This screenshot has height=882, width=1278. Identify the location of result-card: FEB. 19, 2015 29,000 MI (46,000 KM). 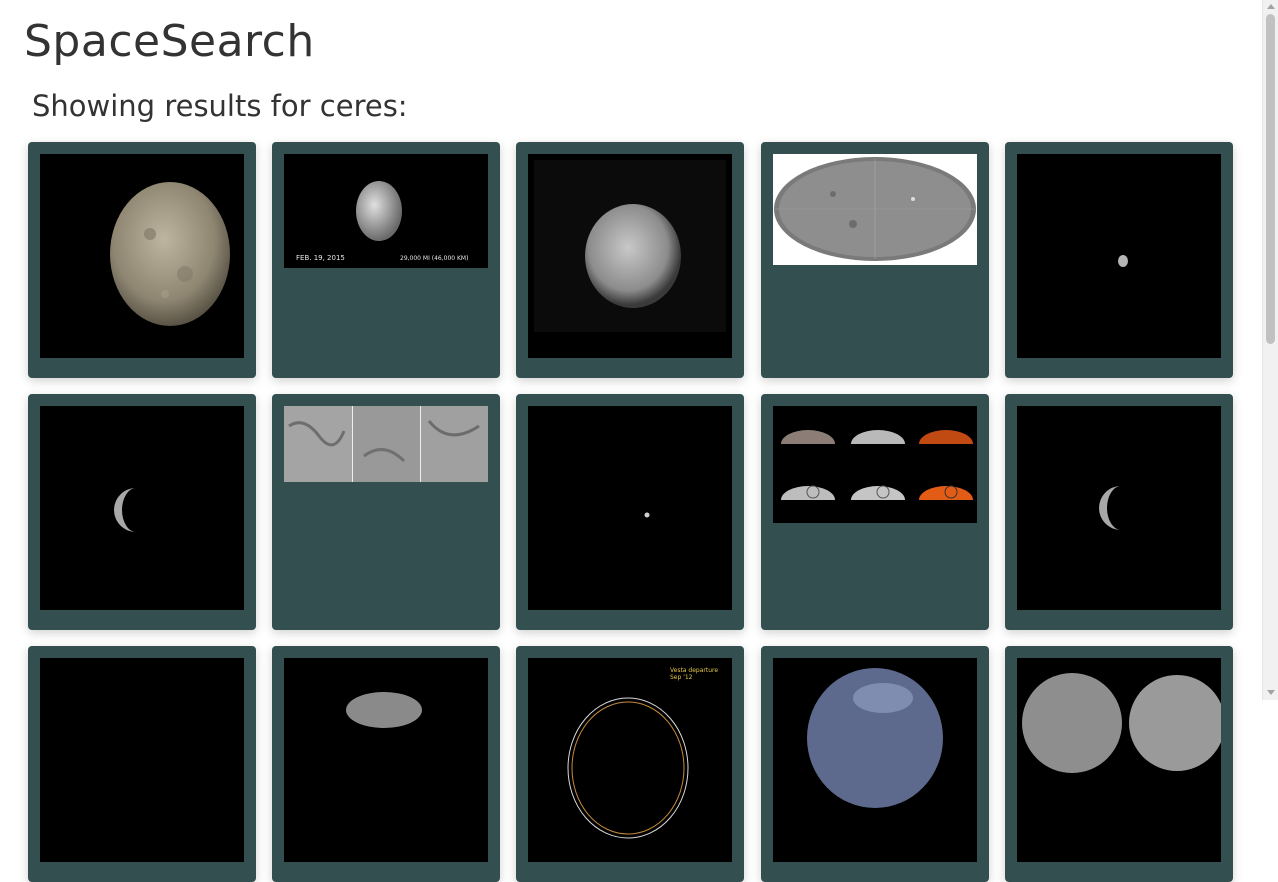
(386, 260).